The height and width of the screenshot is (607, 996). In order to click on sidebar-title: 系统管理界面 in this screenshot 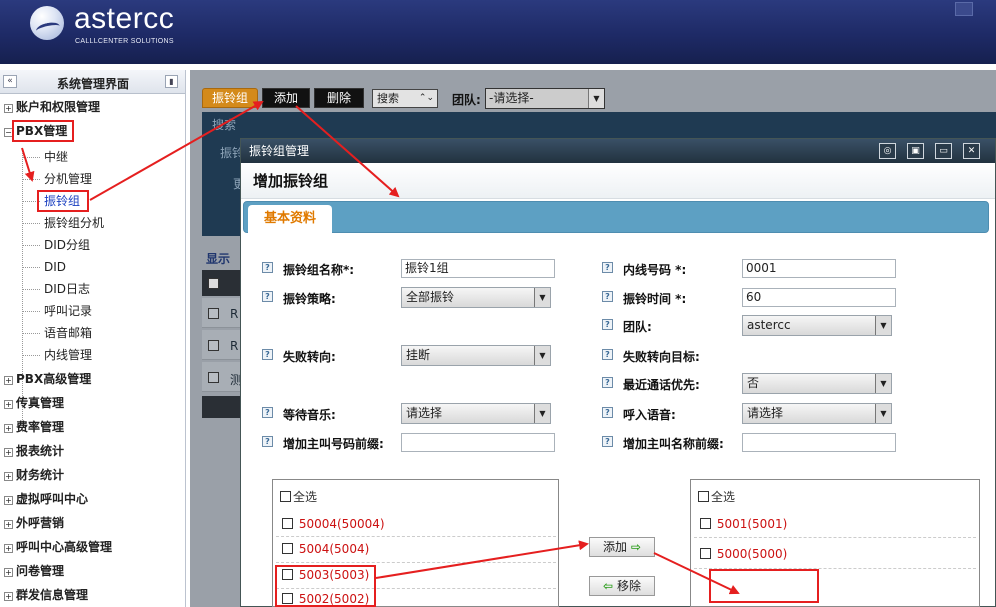, I will do `click(92, 84)`.